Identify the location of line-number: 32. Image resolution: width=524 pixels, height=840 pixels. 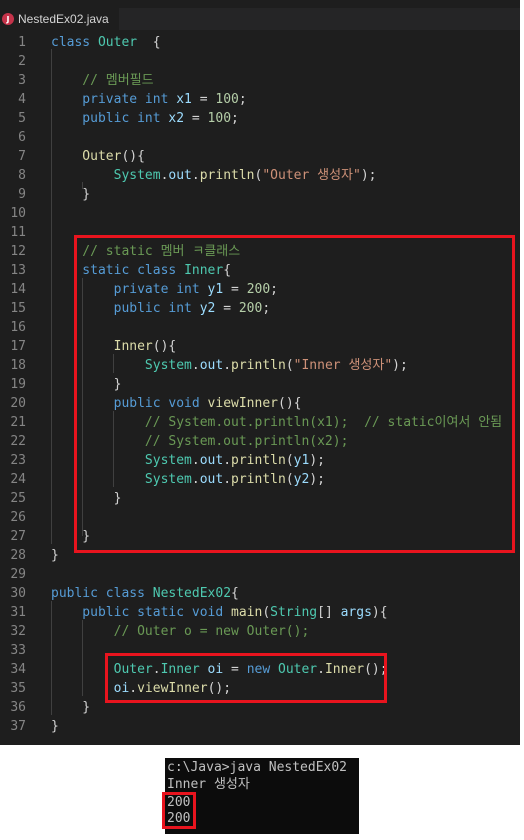
(18, 631).